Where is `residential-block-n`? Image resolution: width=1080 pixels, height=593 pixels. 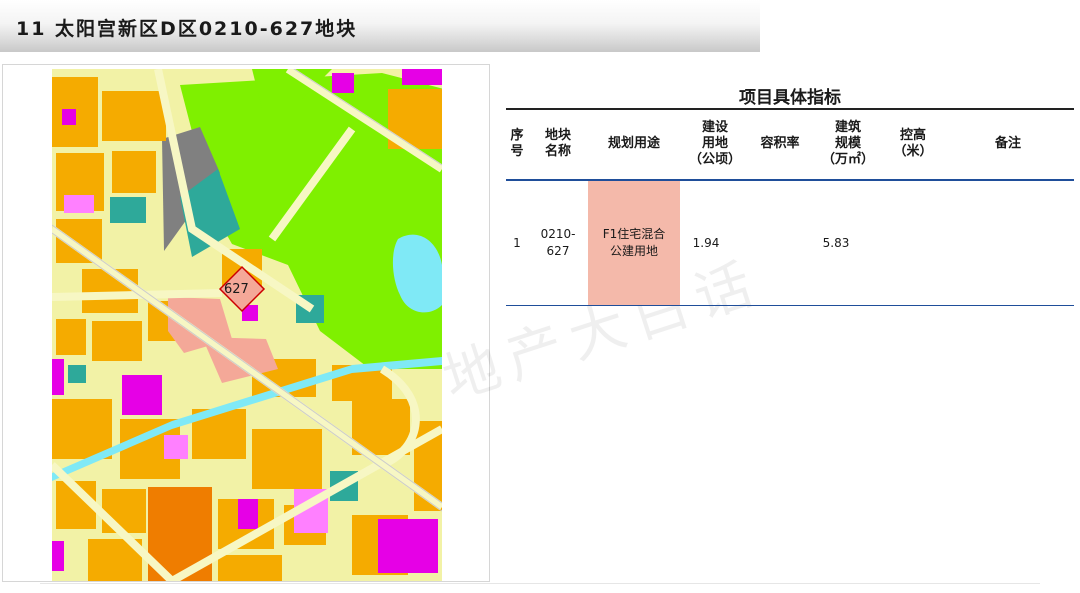
residential-block-n is located at coordinates (82, 429).